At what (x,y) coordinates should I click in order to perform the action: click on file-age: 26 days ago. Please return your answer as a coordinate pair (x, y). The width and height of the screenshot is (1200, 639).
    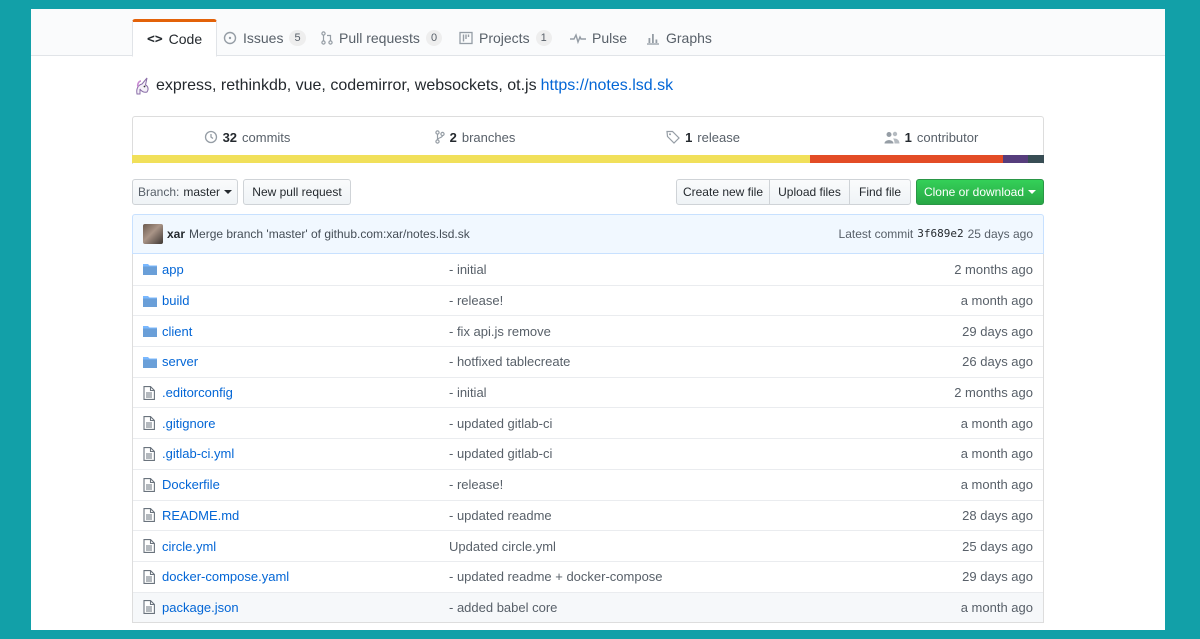
    Looking at the image, I should click on (997, 362).